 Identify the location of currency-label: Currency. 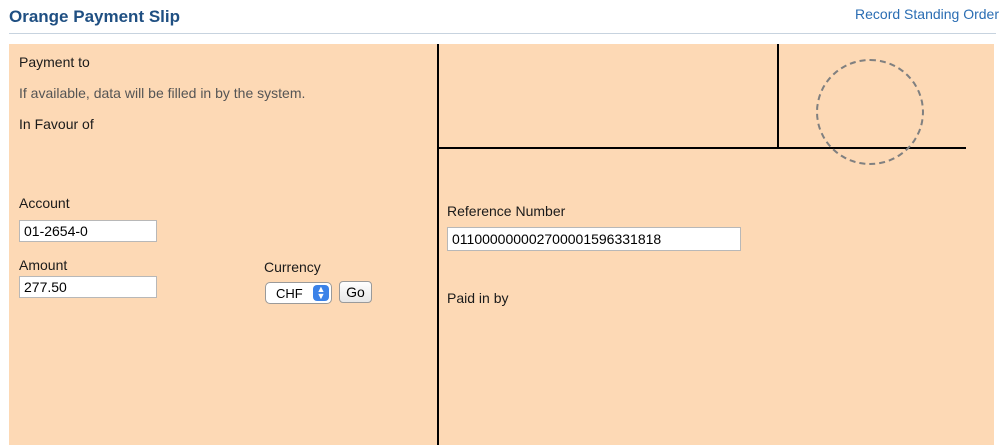
(292, 267).